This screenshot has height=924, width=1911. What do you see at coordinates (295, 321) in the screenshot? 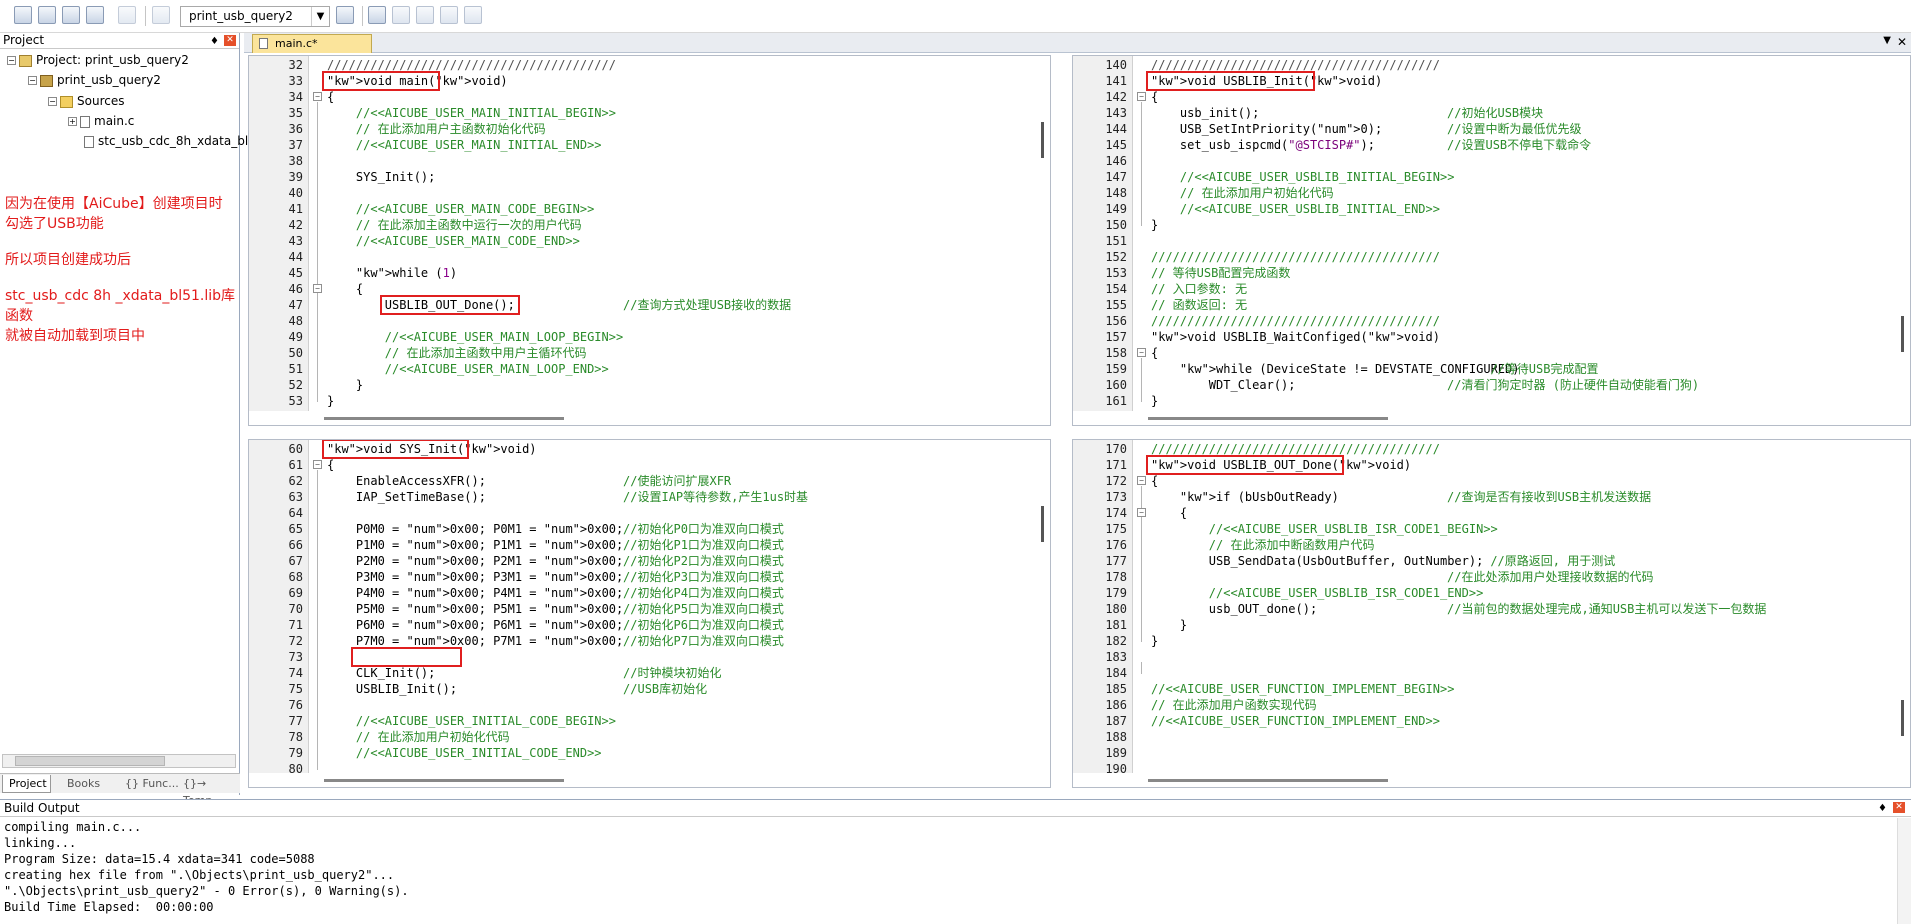
I see `line-number: 48` at bounding box center [295, 321].